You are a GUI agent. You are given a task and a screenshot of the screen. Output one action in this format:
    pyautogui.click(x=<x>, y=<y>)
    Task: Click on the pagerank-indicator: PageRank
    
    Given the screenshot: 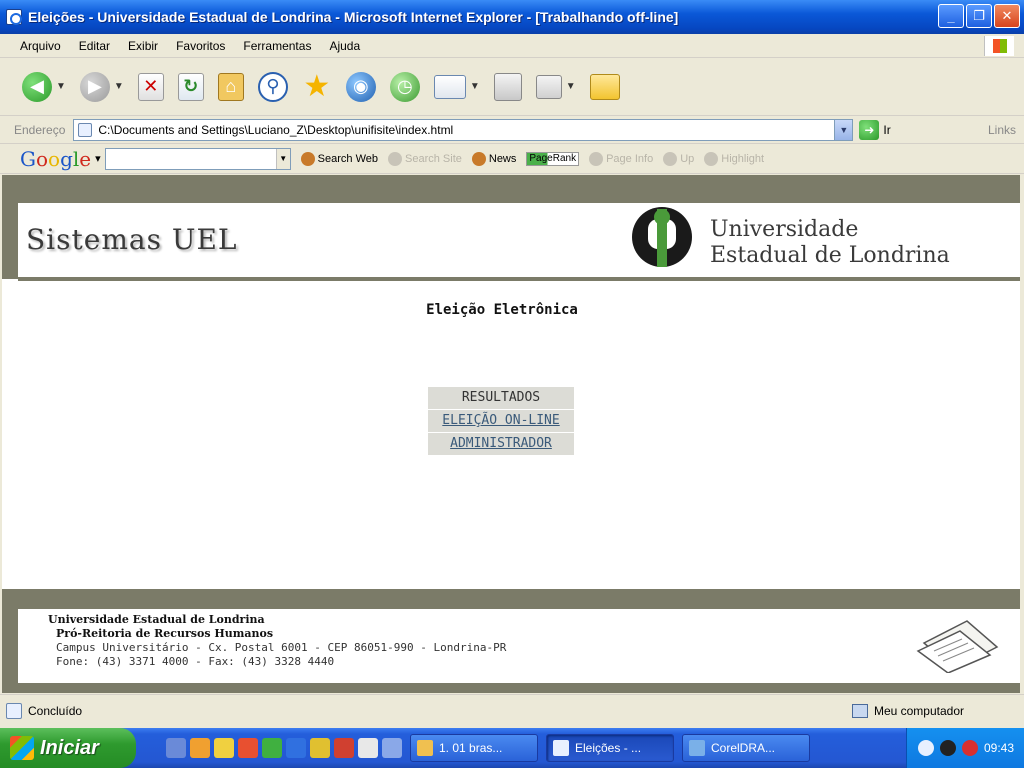 What is the action you would take?
    pyautogui.click(x=553, y=158)
    